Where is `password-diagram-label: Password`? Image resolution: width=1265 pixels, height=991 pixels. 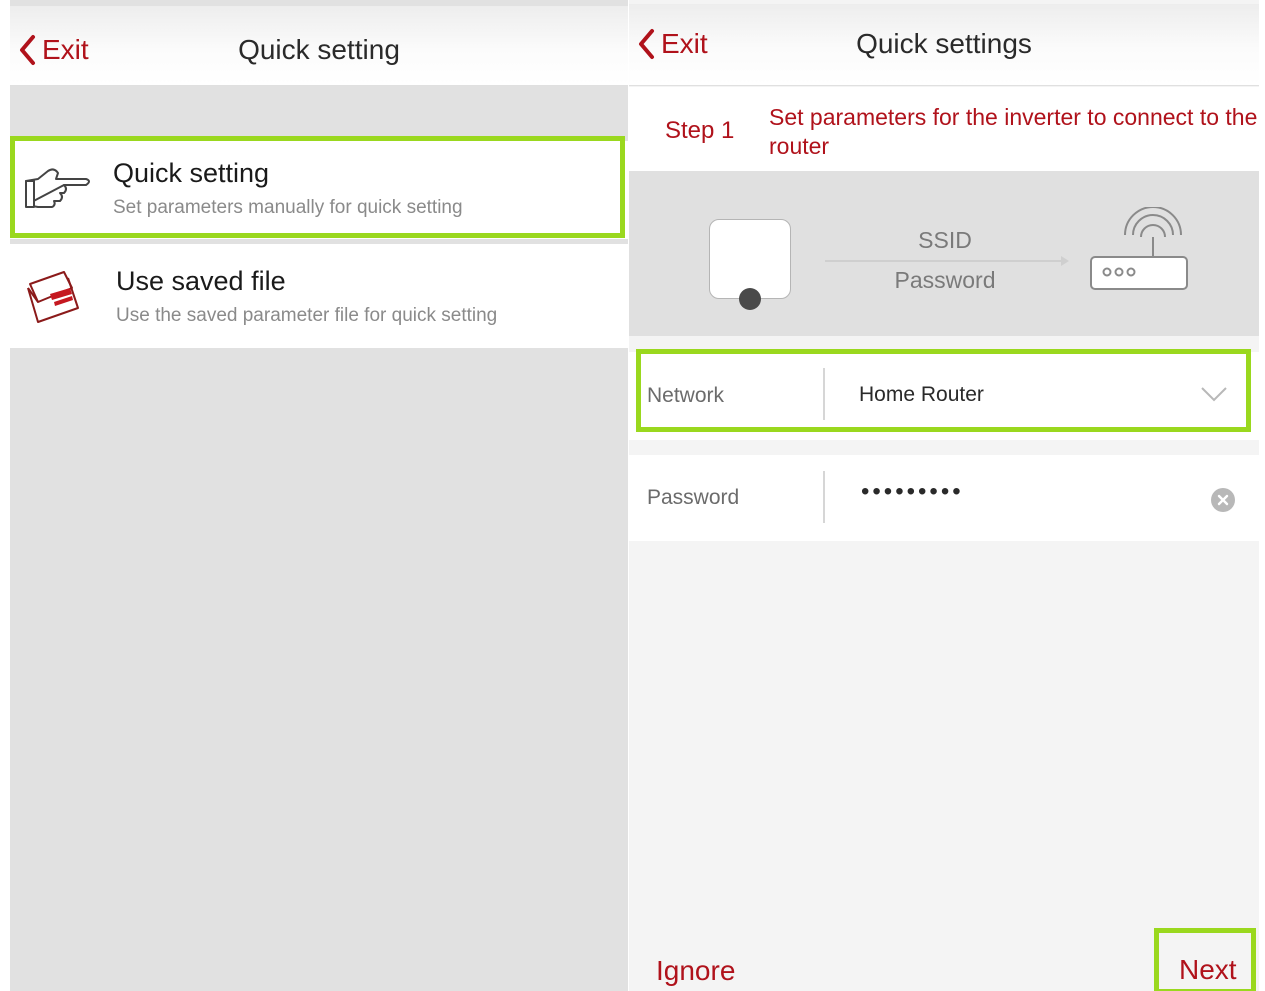 password-diagram-label: Password is located at coordinates (945, 280).